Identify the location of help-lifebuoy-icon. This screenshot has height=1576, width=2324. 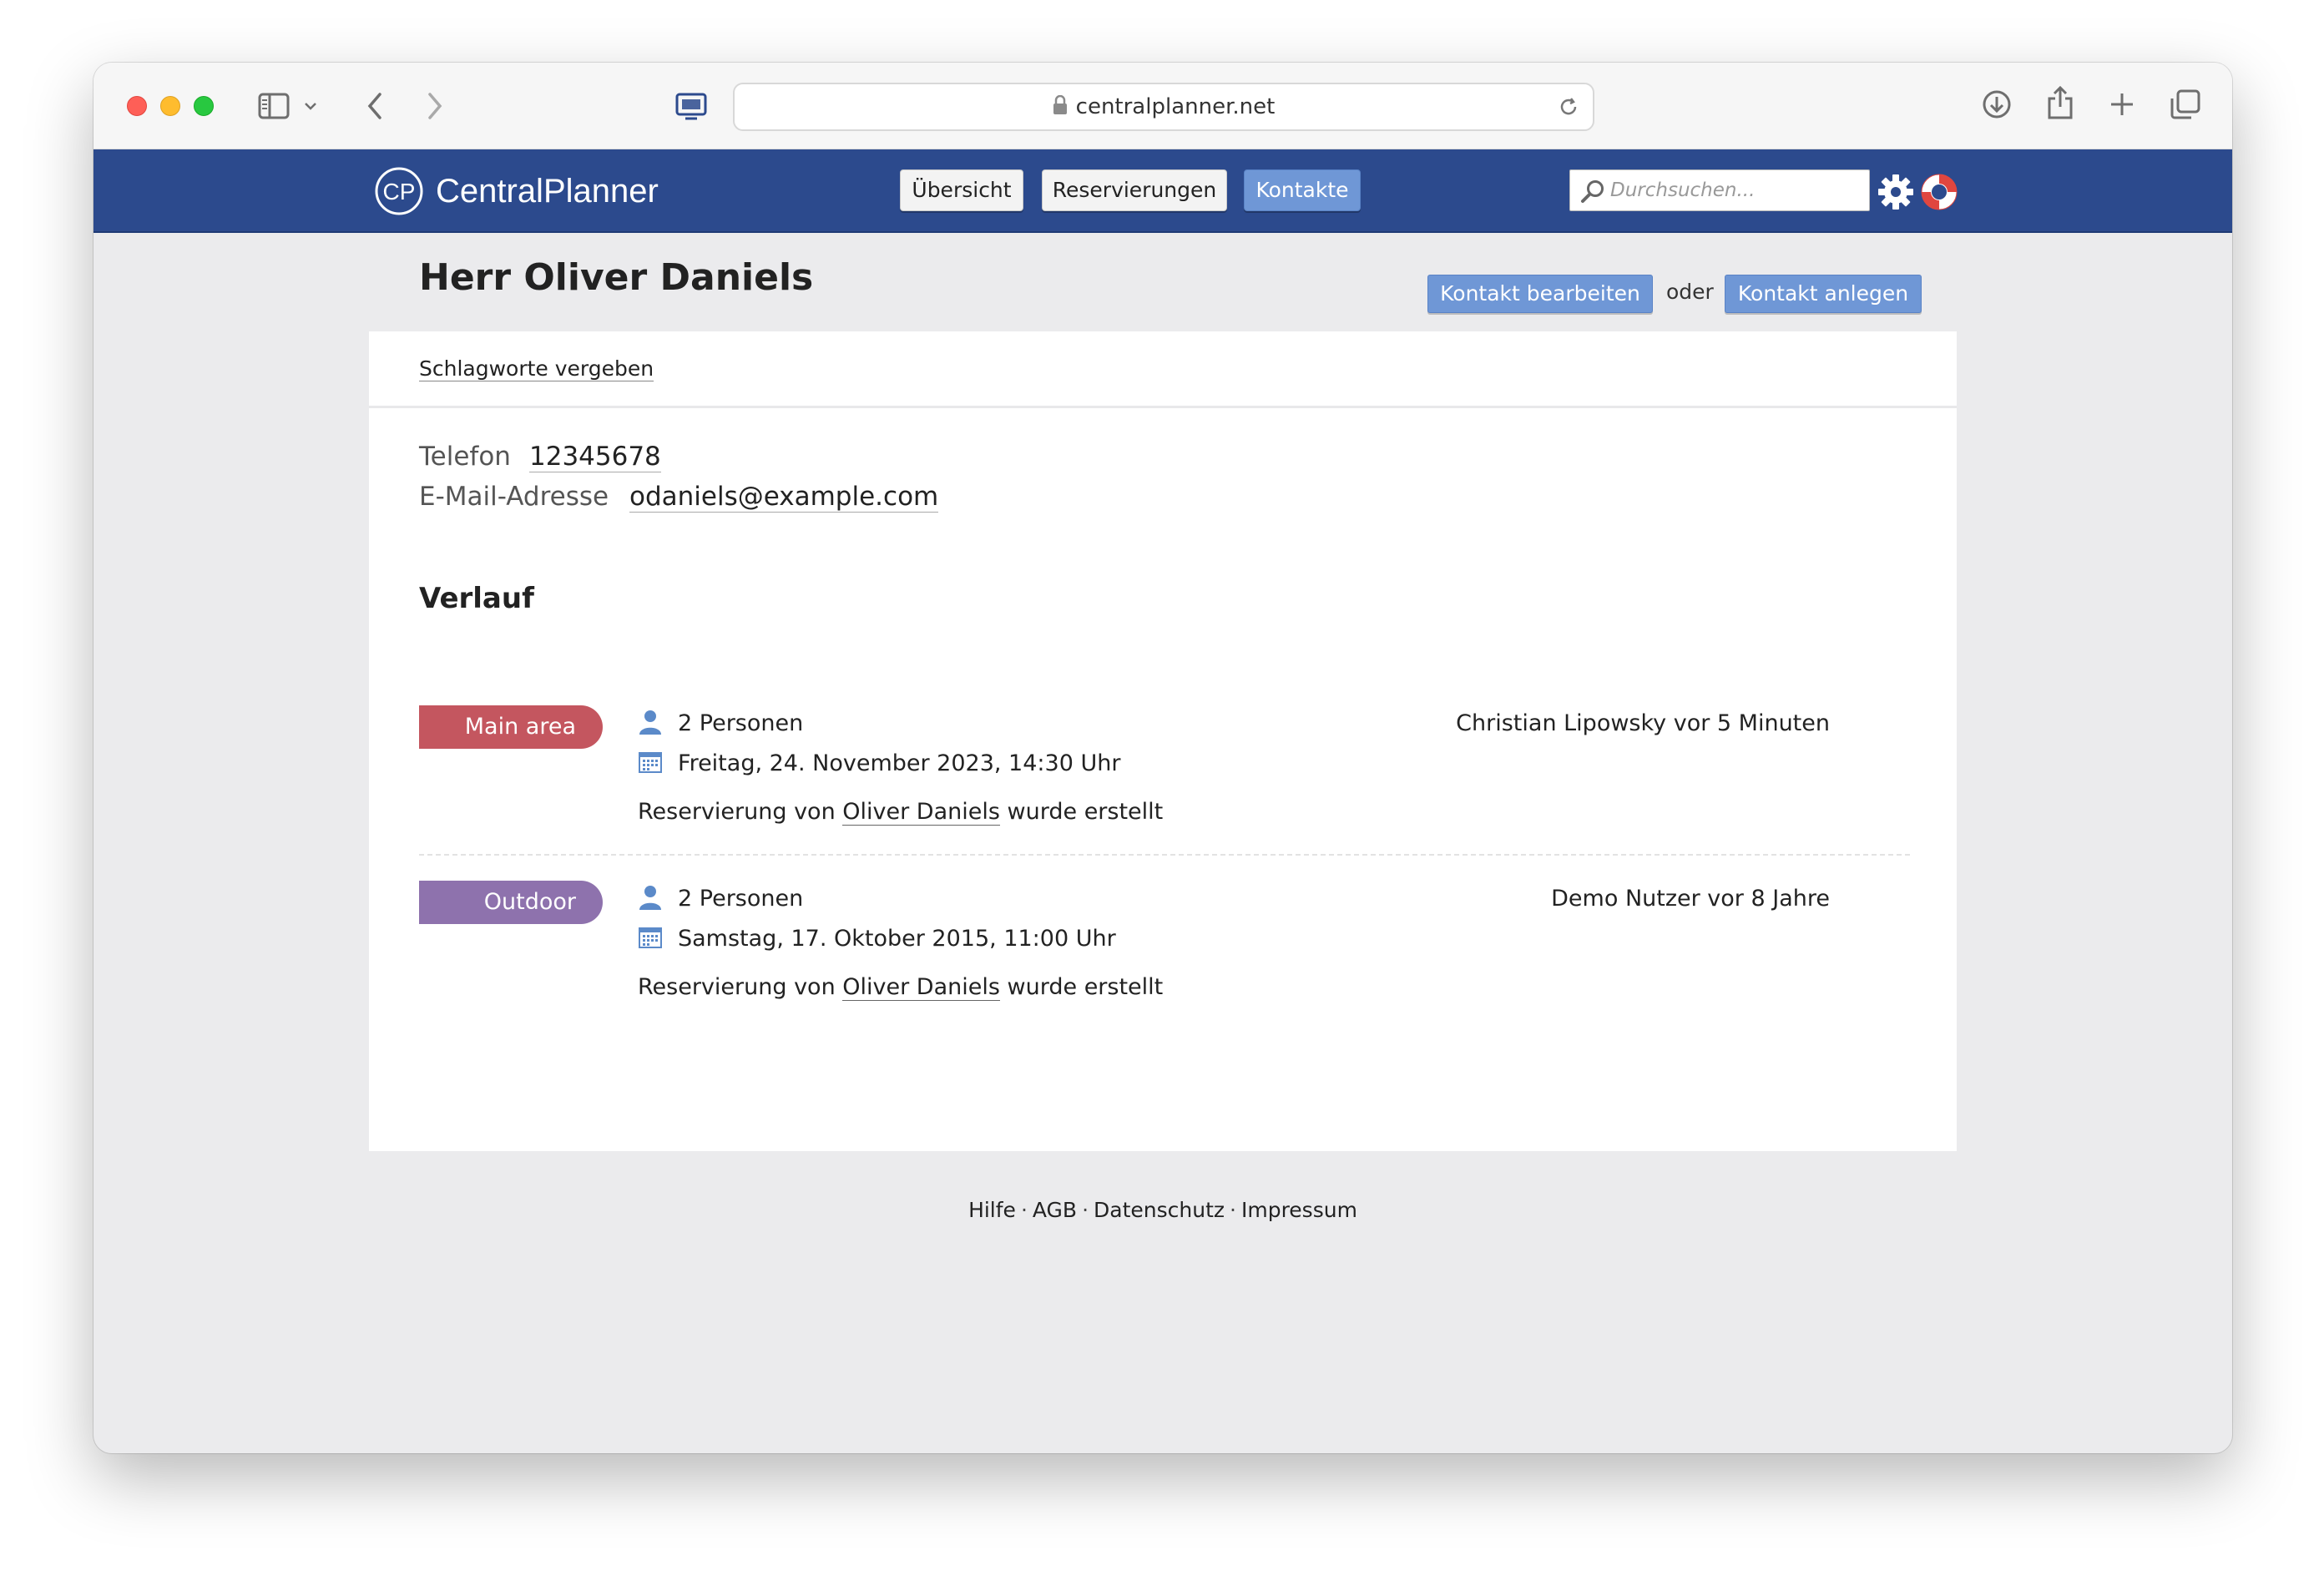
(1939, 194).